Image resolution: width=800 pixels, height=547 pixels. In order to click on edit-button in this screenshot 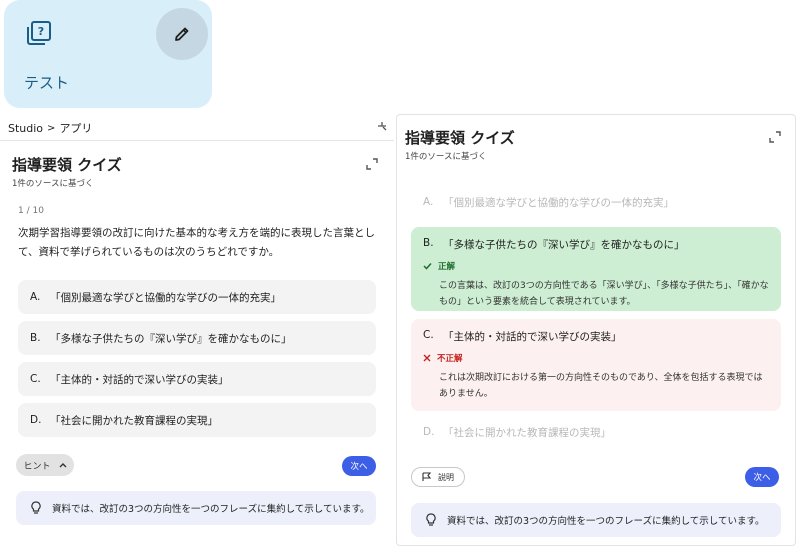, I will do `click(182, 34)`.